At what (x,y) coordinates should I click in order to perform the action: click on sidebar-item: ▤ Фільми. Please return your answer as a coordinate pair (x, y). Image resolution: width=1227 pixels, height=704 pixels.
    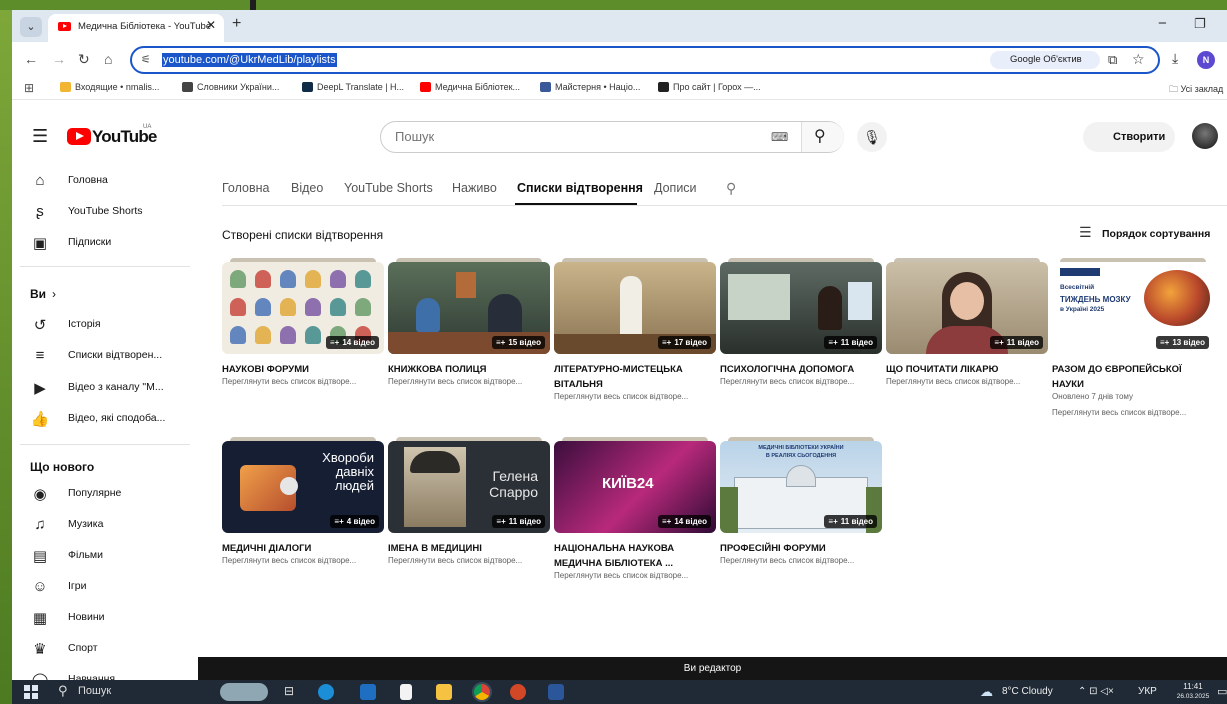
    Looking at the image, I should click on (102, 556).